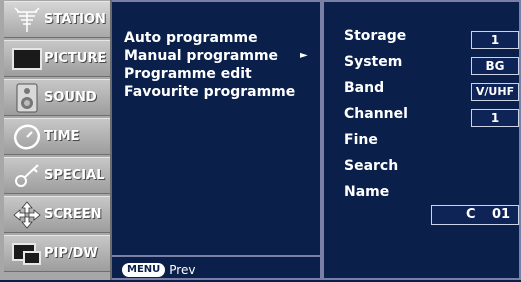  I want to click on fine-label: Fine, so click(361, 140).